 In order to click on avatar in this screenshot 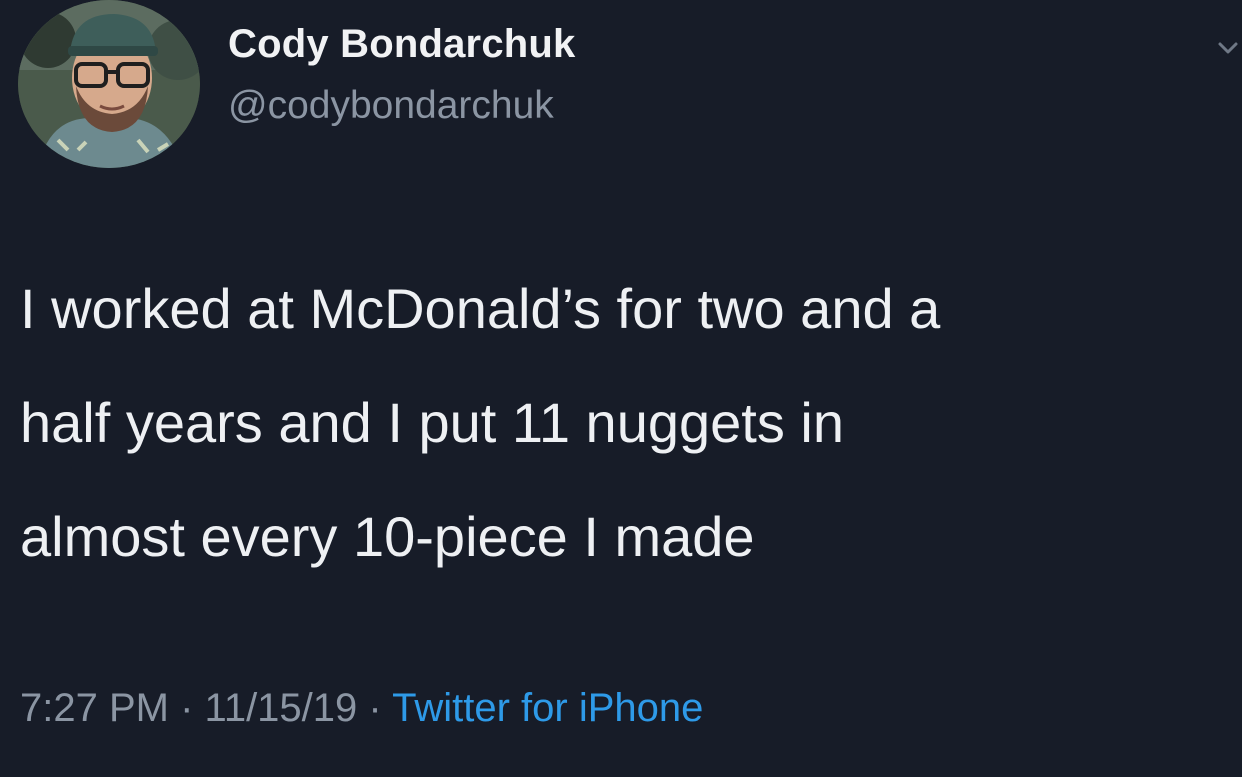, I will do `click(109, 84)`.